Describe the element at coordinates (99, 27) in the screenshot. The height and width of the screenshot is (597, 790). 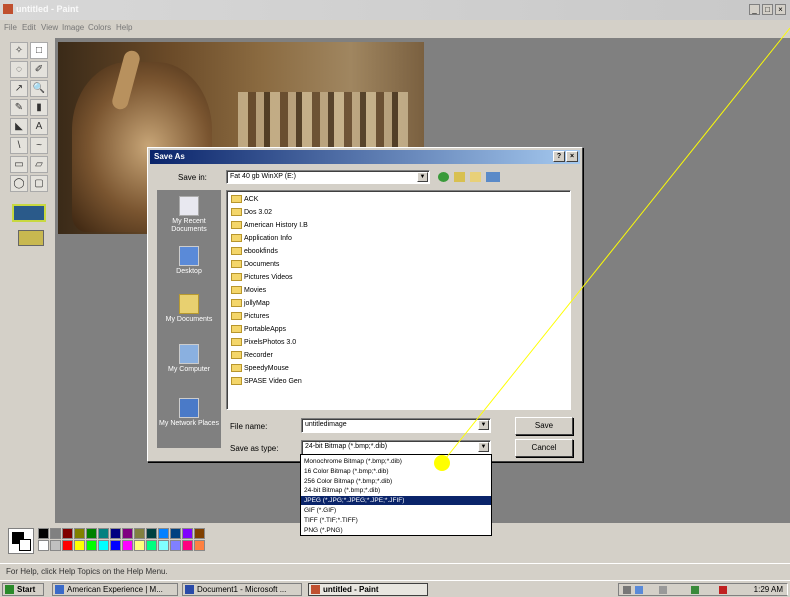
I see `menu-colors: Colors` at that location.